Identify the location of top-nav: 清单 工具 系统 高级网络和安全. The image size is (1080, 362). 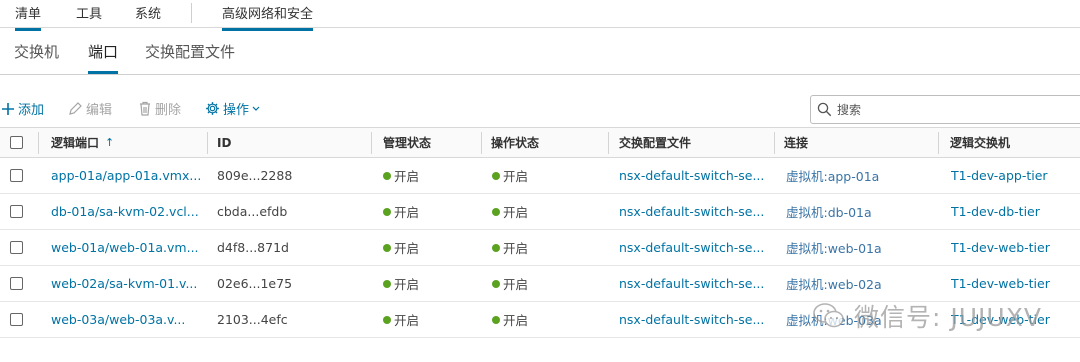
(540, 15).